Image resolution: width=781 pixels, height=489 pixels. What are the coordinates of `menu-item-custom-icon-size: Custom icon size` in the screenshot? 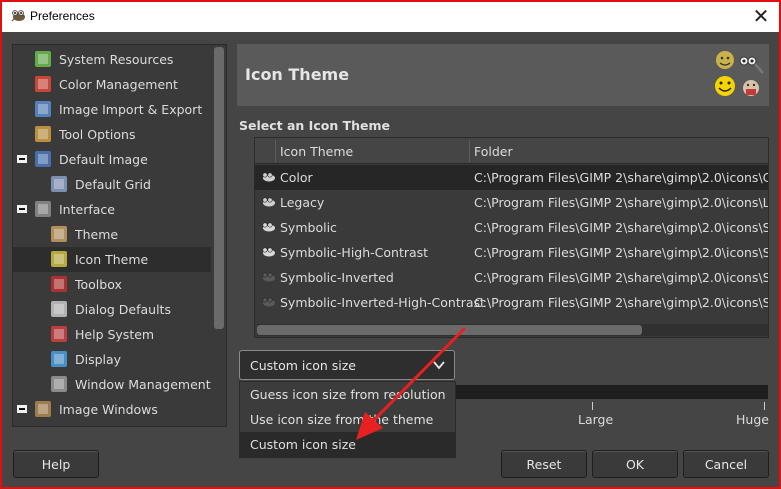 It's located at (347, 444).